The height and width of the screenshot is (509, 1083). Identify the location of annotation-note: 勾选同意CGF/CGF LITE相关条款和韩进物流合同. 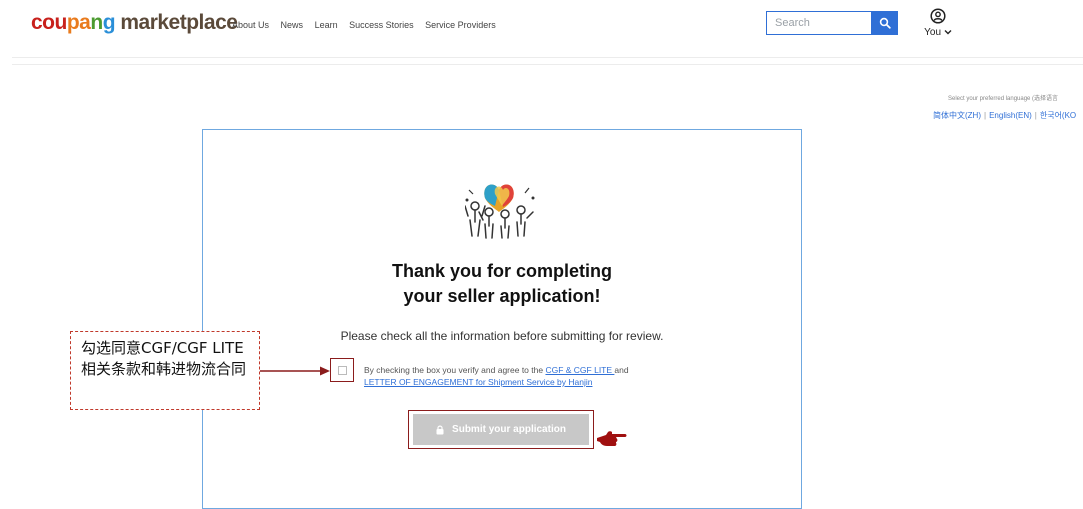
(165, 370).